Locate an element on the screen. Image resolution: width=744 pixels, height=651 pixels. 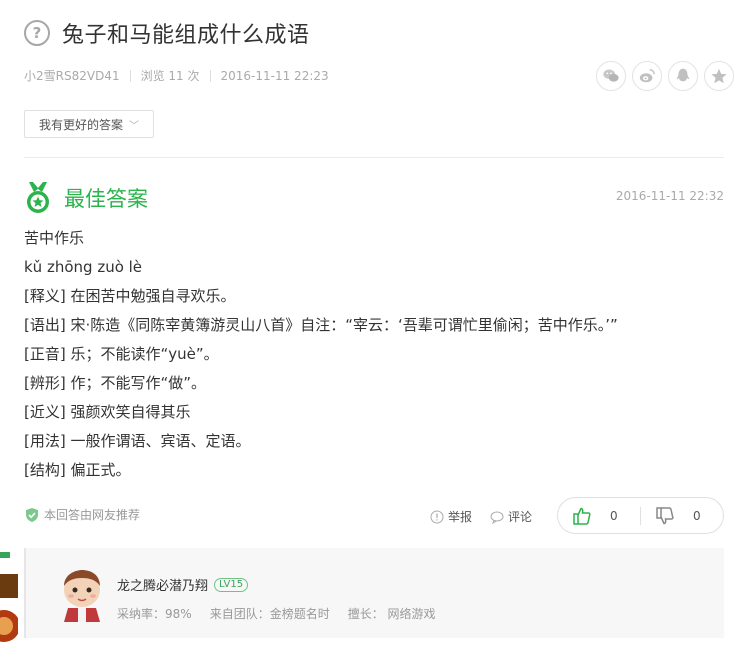
vote-box: 0 0 is located at coordinates (640, 515).